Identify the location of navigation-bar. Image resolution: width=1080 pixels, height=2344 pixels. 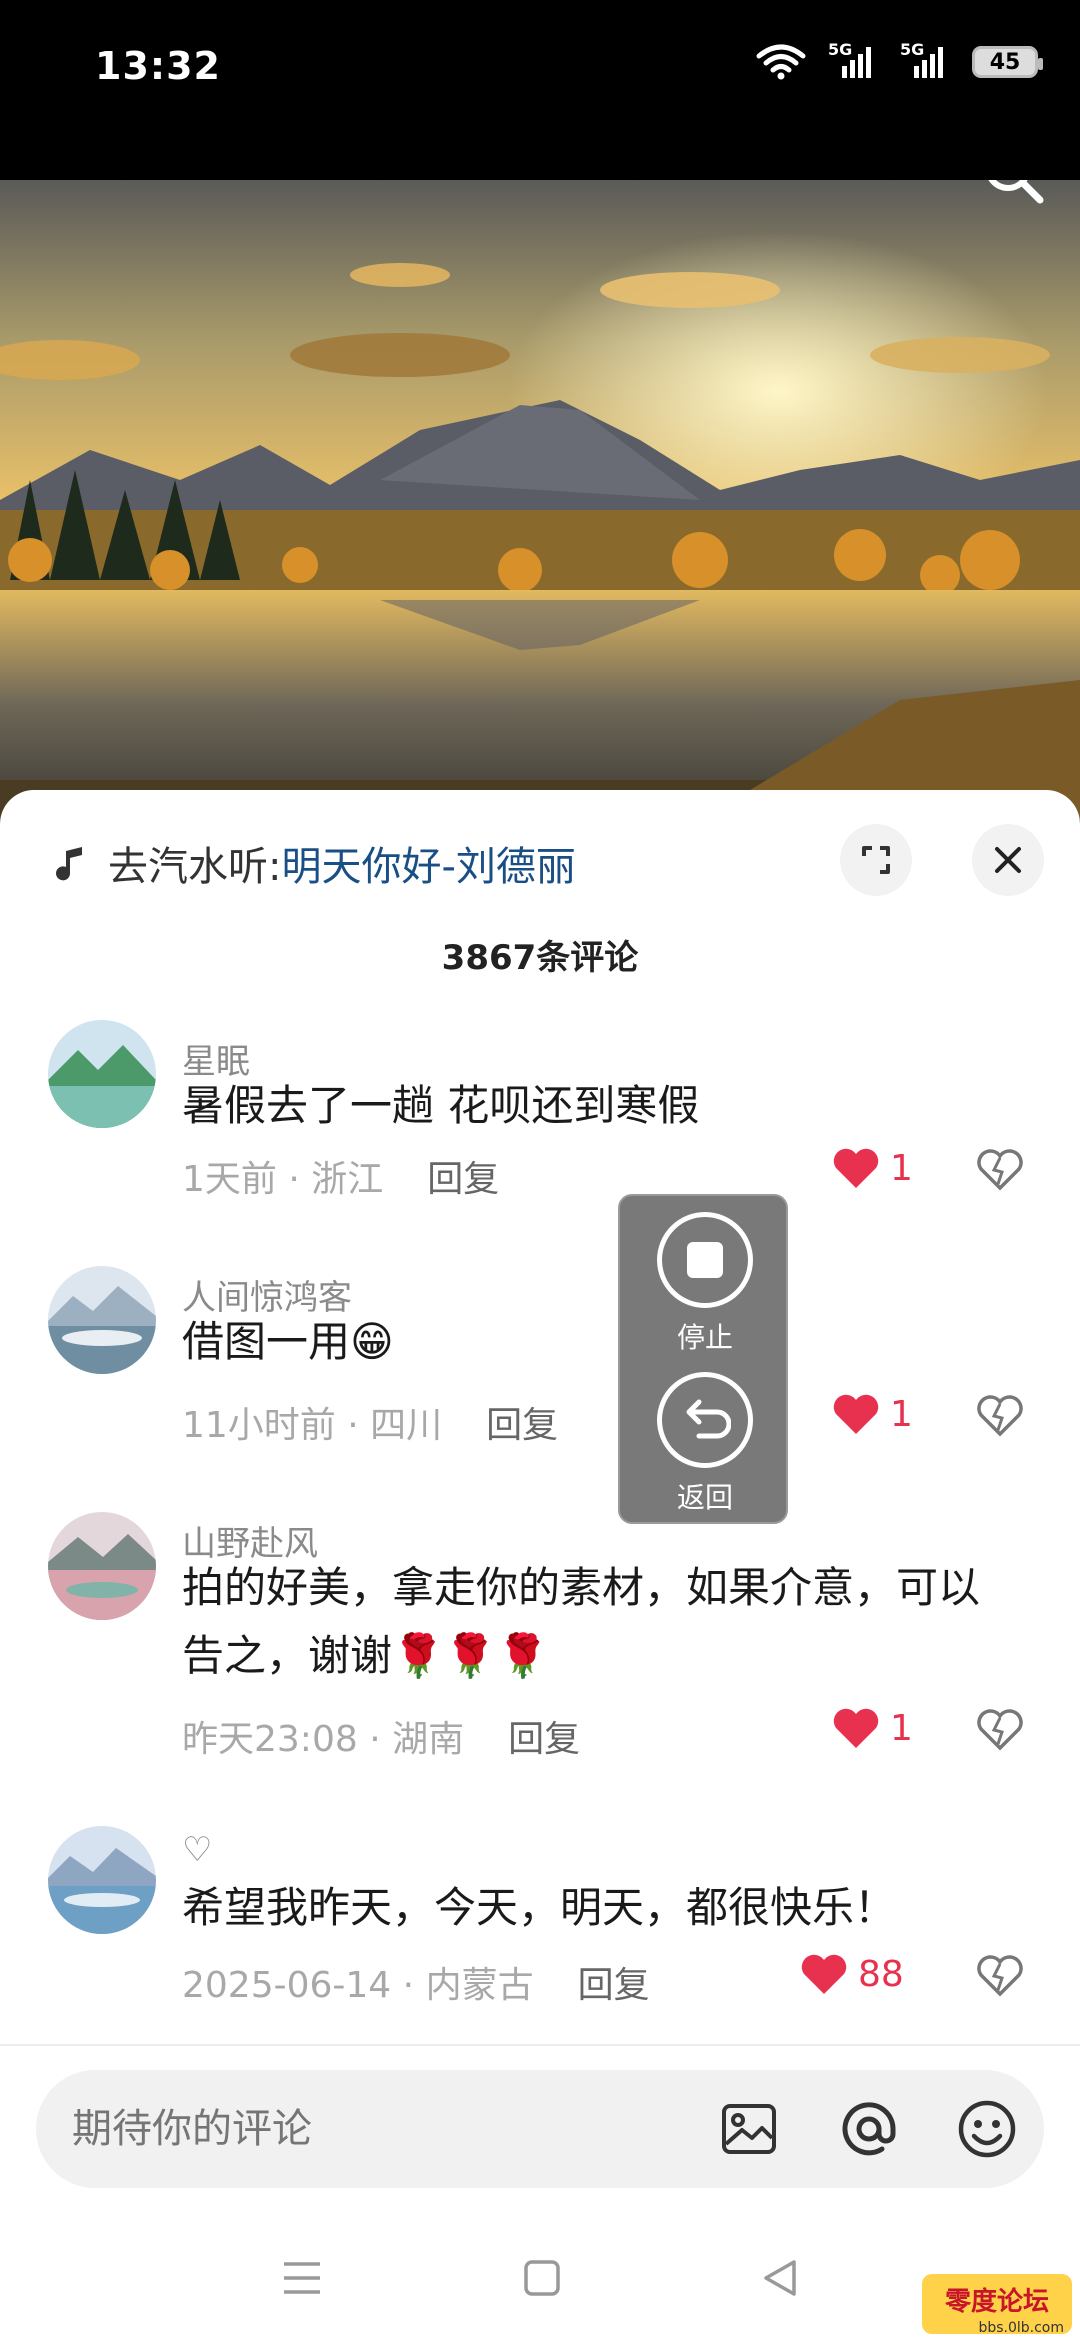
(540, 2282).